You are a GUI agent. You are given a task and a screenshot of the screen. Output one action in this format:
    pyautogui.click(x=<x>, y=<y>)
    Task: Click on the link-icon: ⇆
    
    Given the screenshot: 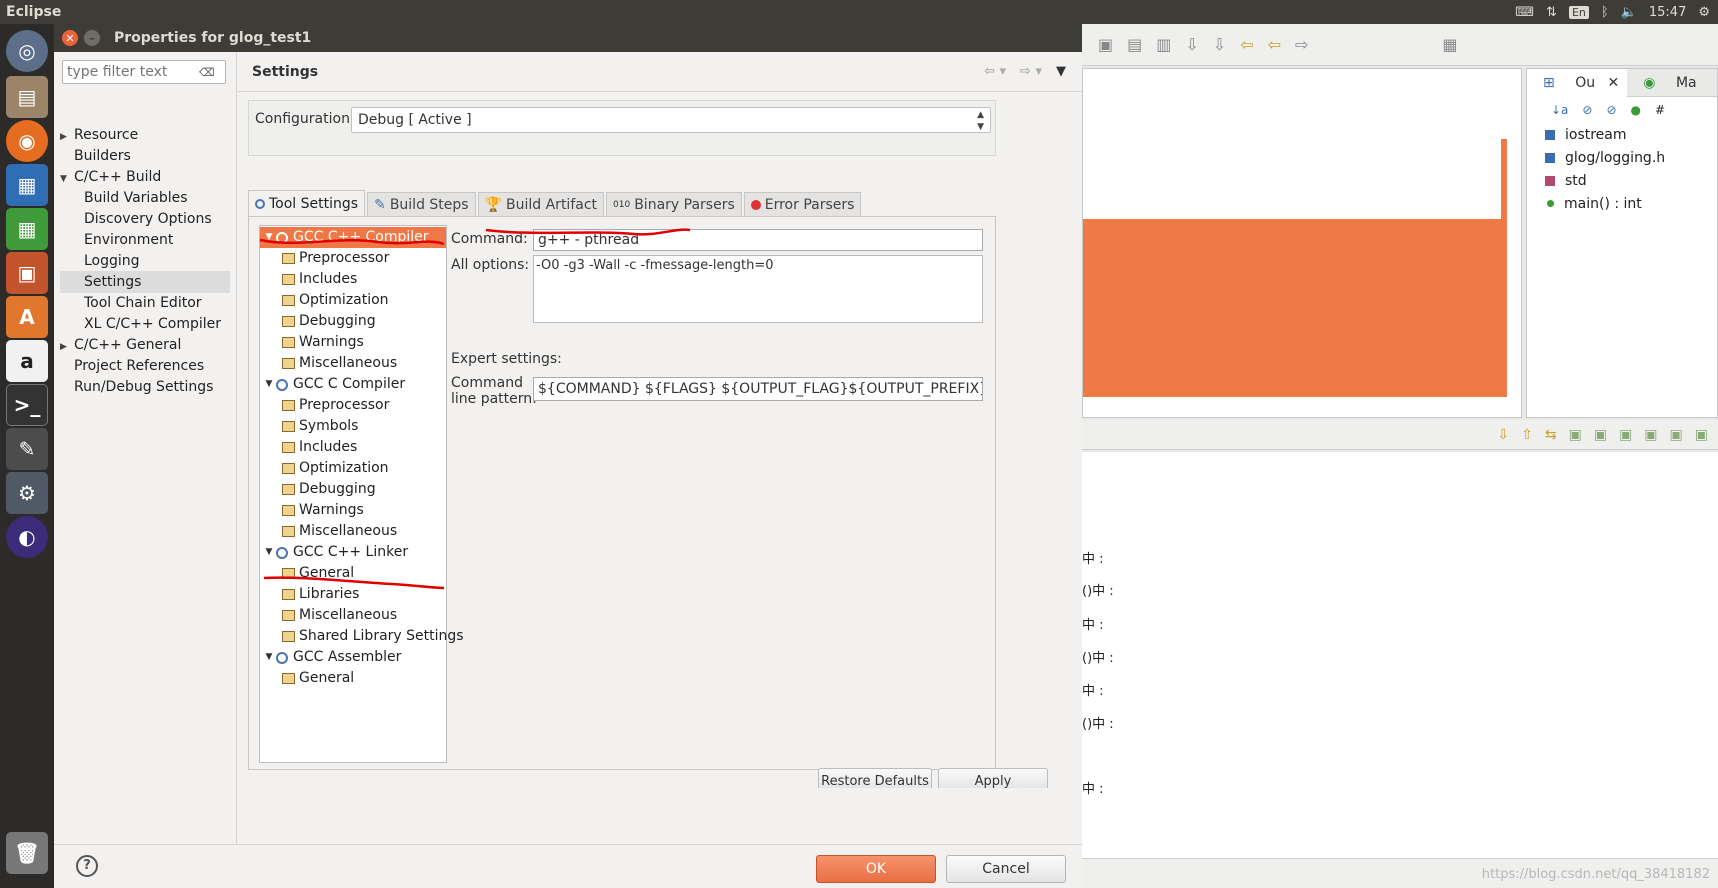 What is the action you would take?
    pyautogui.click(x=1551, y=435)
    